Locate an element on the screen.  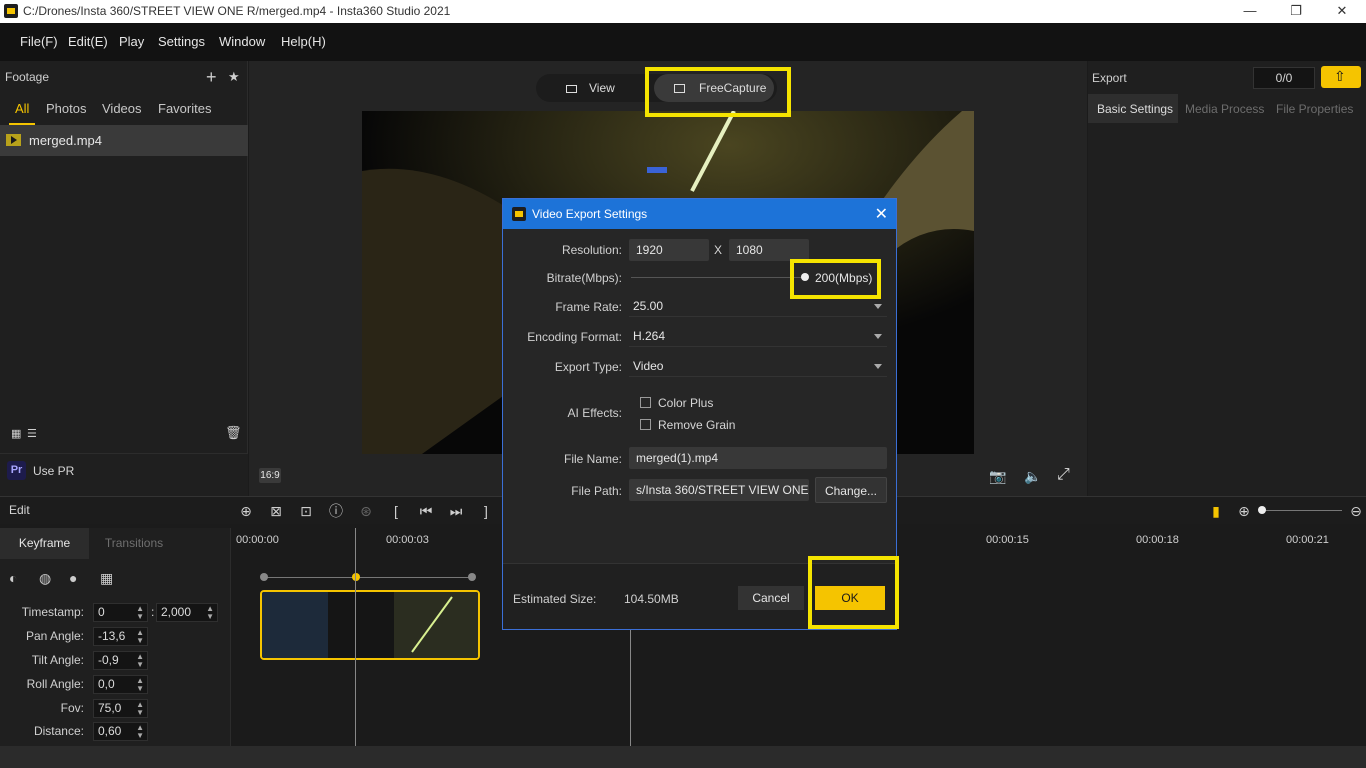
file-path-input: s/Insta 360/STREET VIEW ONE R is located at coordinates (719, 490).